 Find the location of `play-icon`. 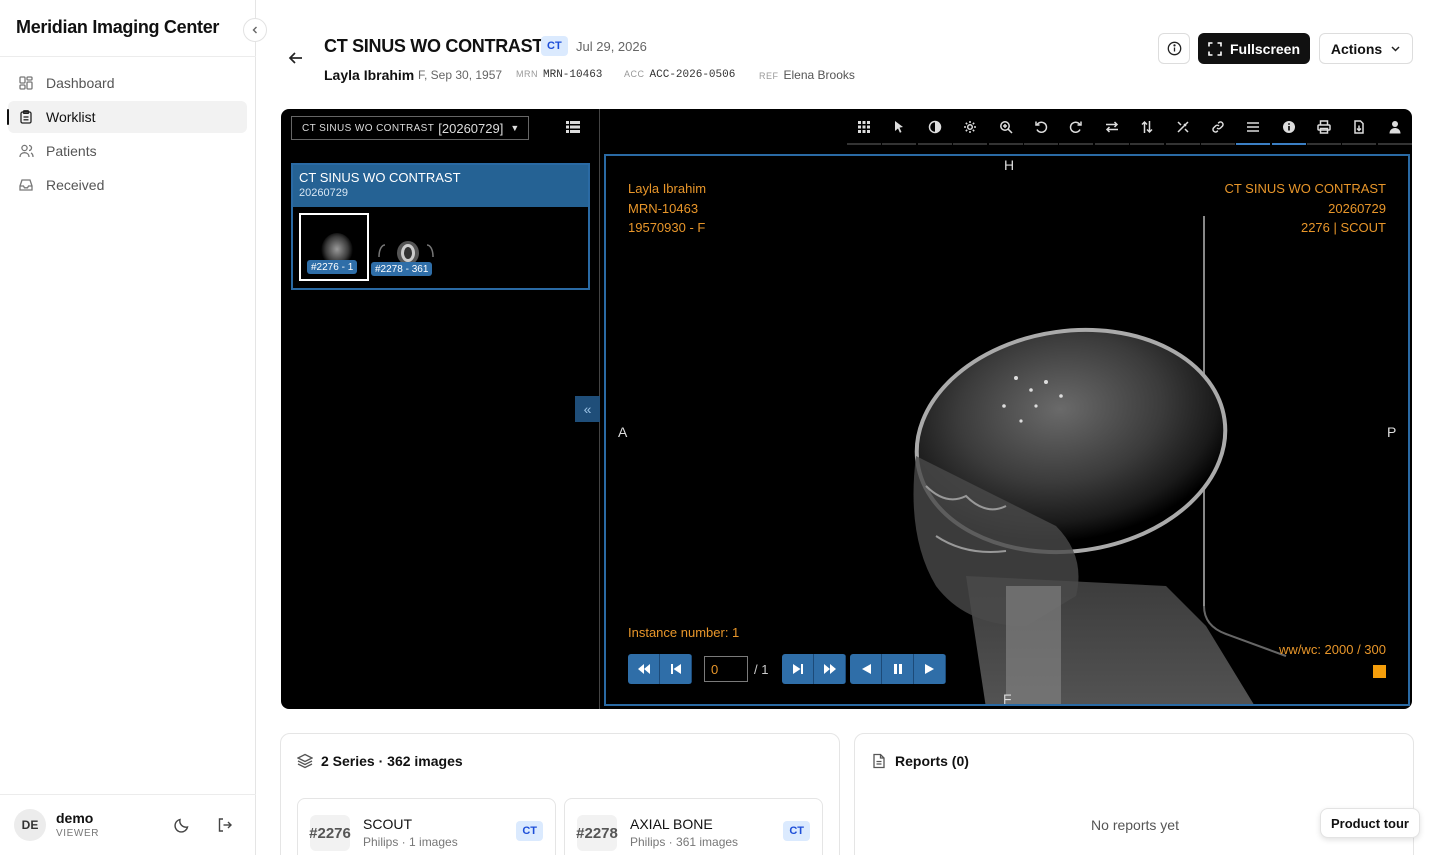

play-icon is located at coordinates (929, 669).